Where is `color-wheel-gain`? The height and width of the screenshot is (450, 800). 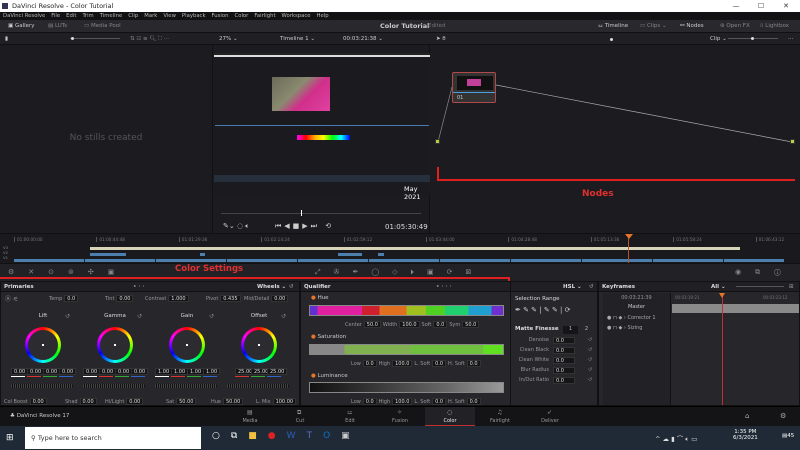
color-wheel-gain is located at coordinates (187, 345).